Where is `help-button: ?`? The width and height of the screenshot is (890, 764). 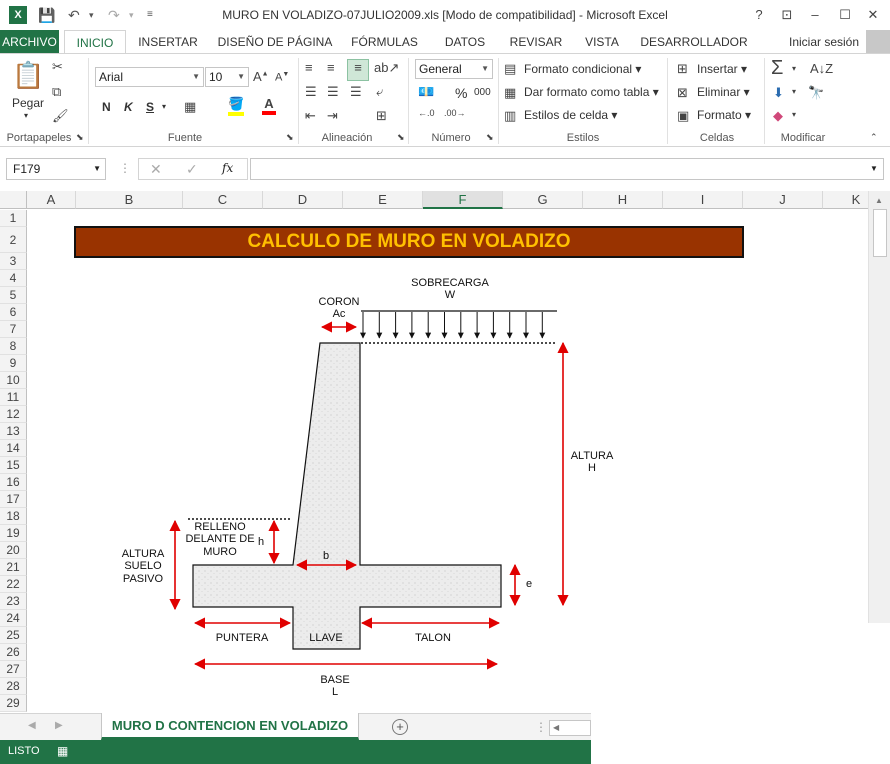
help-button: ? is located at coordinates (759, 15).